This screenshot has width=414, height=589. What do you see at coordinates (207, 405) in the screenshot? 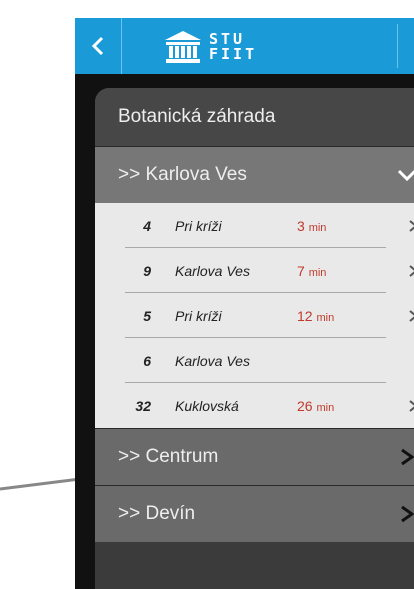
I see `destination: Kuklovská` at bounding box center [207, 405].